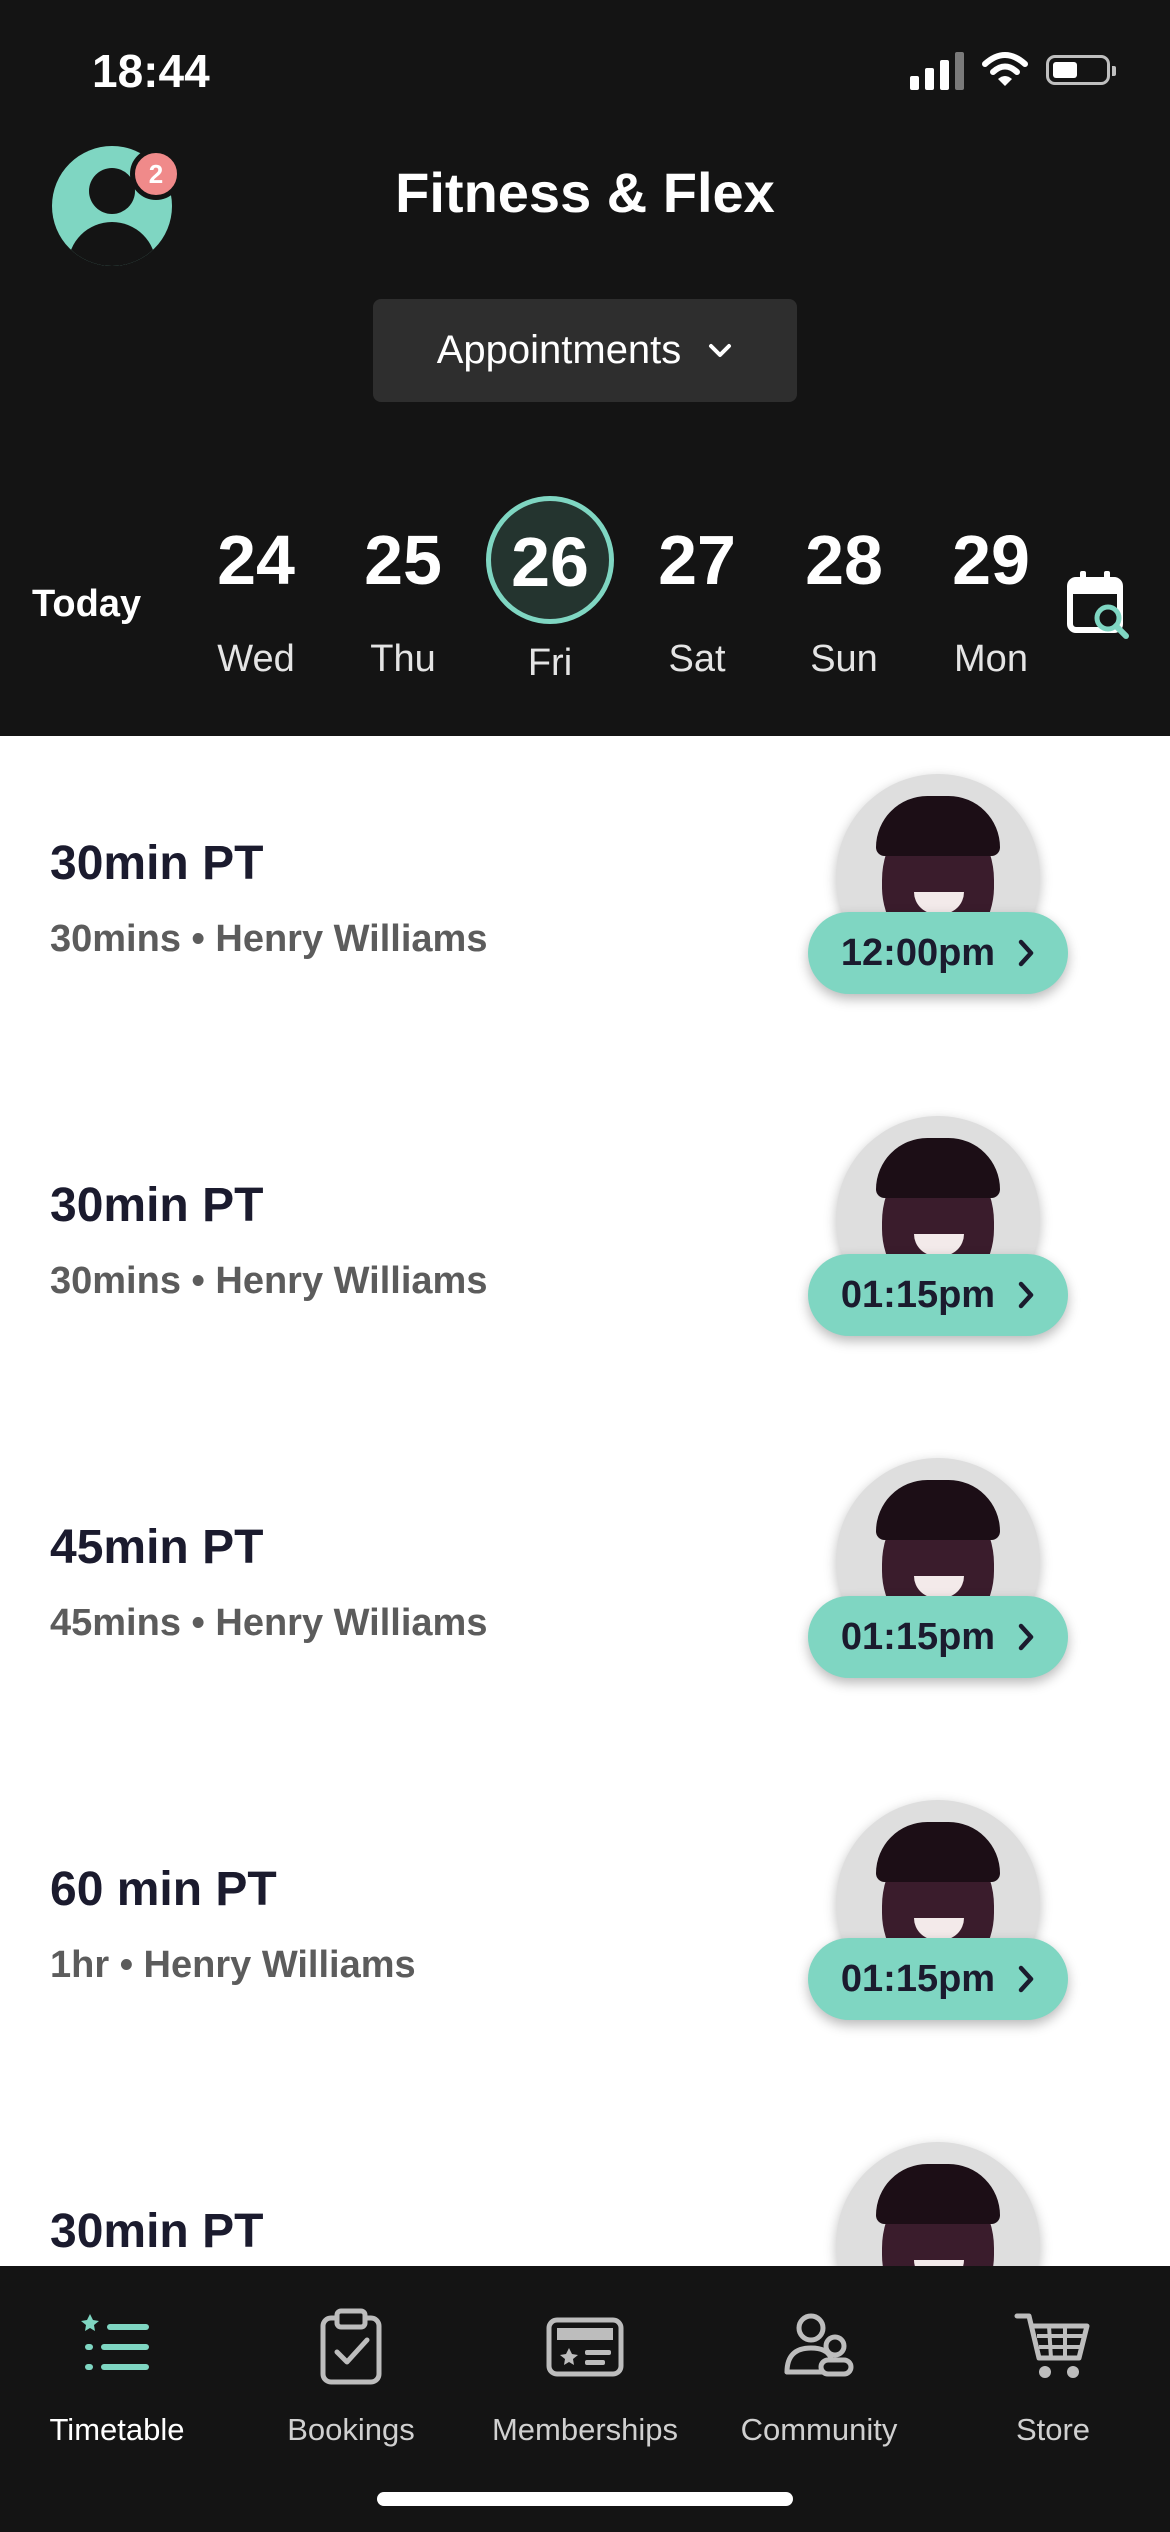 The height and width of the screenshot is (2532, 1170). I want to click on appointment-row: 30min PT, so click(585, 2185).